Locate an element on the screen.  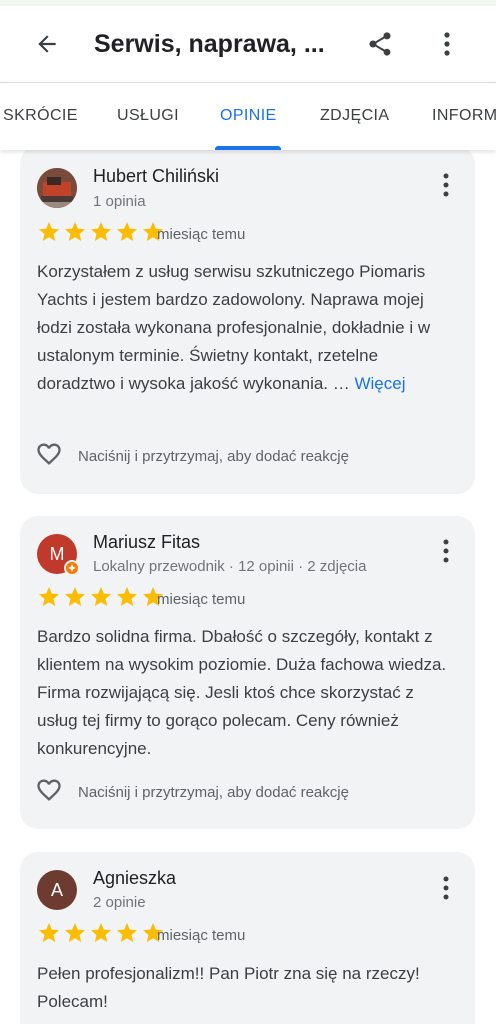
tab-bar: SKRÓCIE USŁUGI OPINIE ZDJĘCIA INFORM is located at coordinates (248, 116).